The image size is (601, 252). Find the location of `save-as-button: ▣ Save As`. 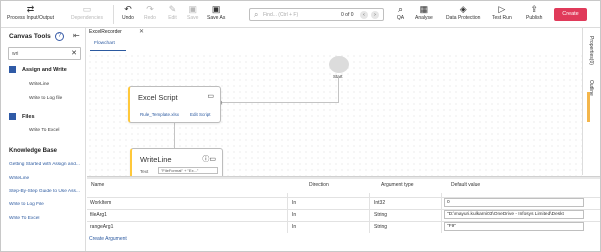

save-as-button: ▣ Save As is located at coordinates (216, 12).